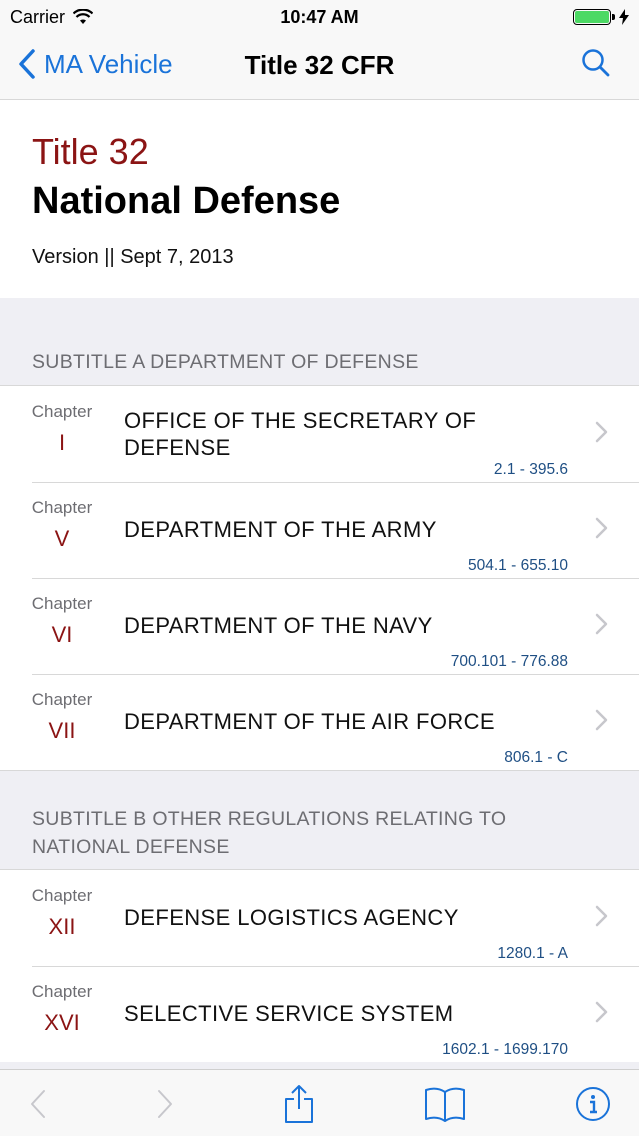  I want to click on chapter-number: XVI, so click(62, 1022).